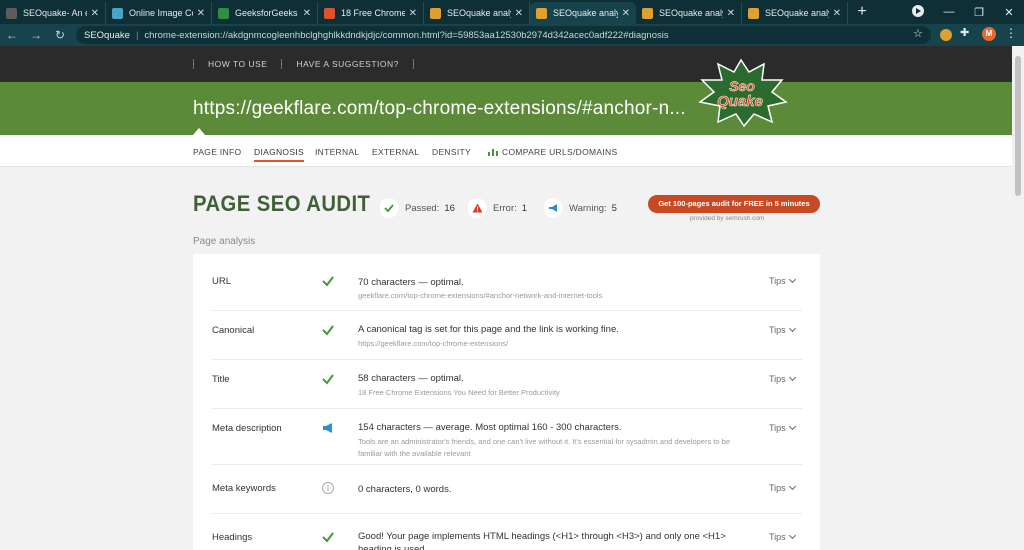  What do you see at coordinates (60, 35) in the screenshot?
I see `reload-icon: ↻` at bounding box center [60, 35].